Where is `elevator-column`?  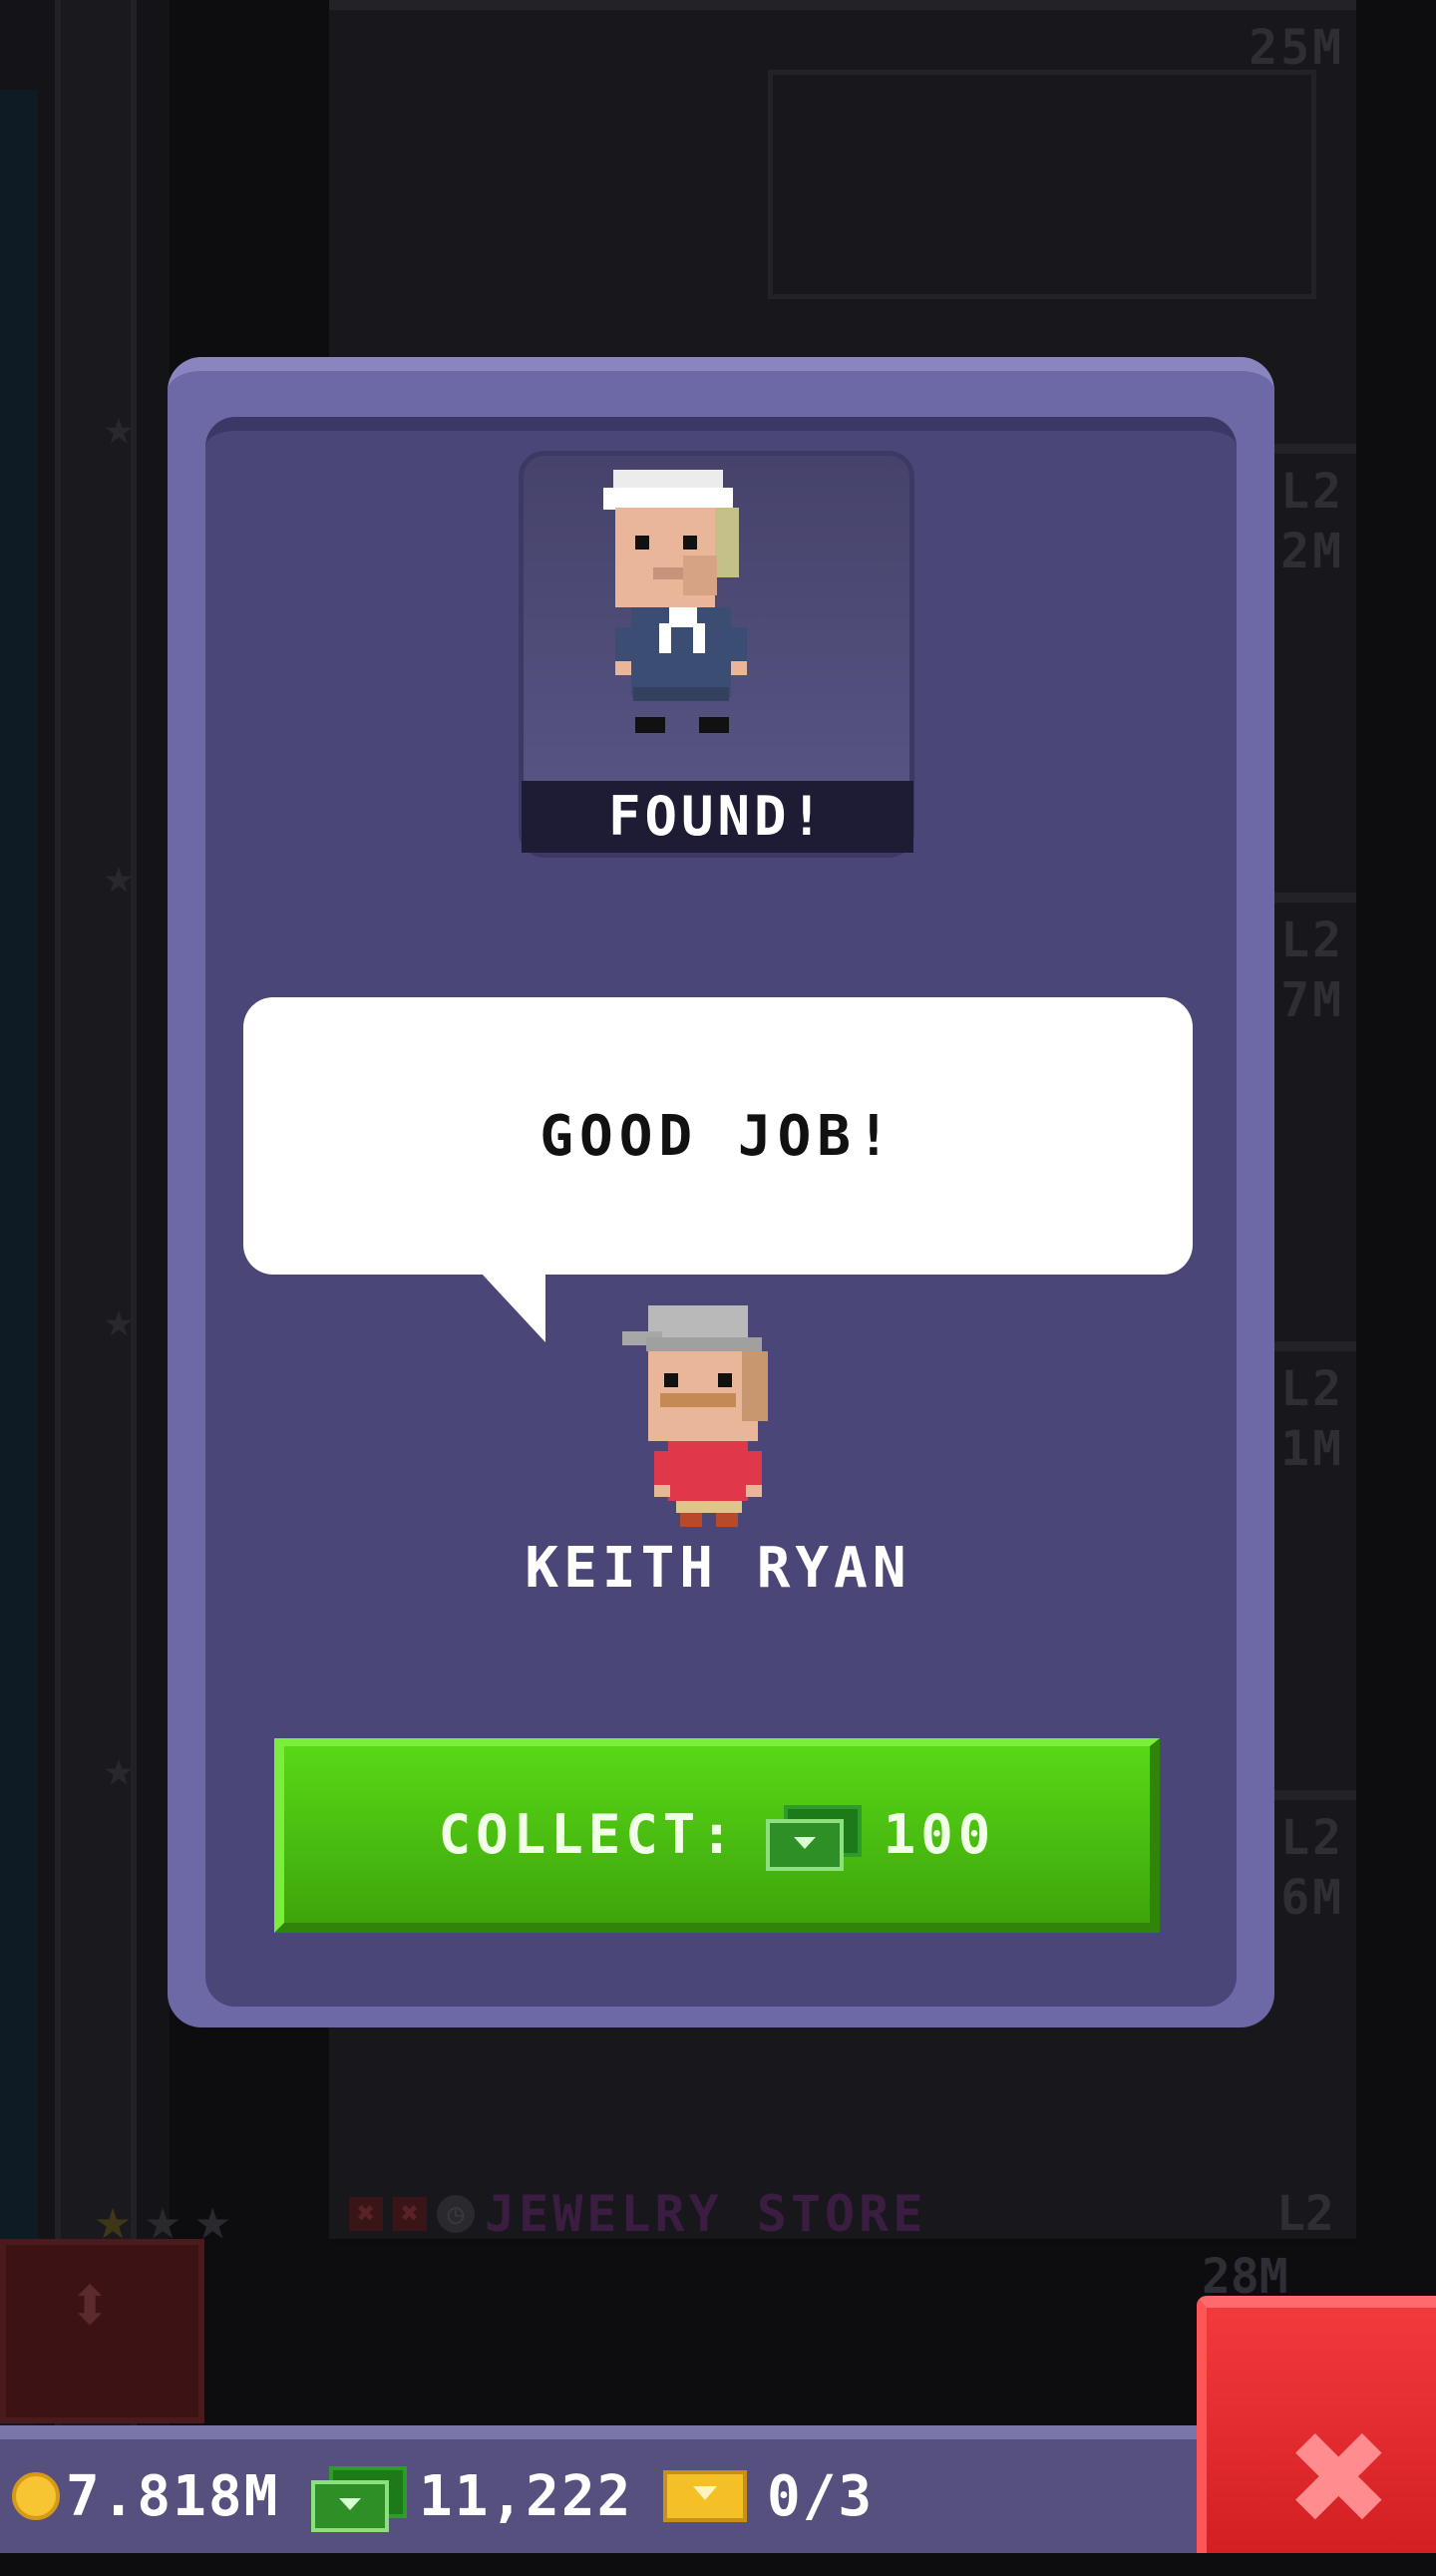
elevator-column is located at coordinates (96, 1216).